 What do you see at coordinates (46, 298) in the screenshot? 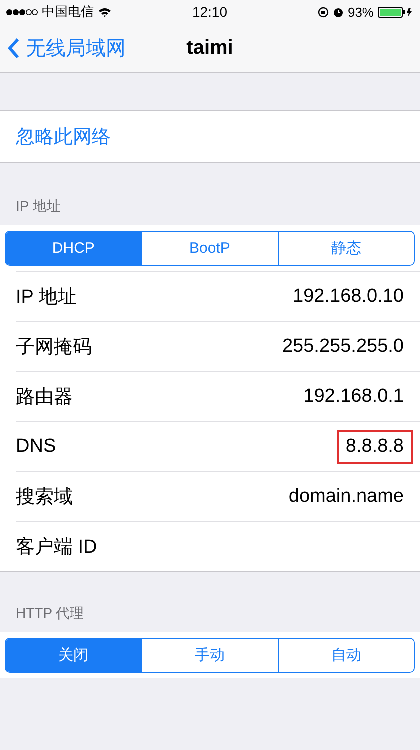
I see `row-label: IP 地址` at bounding box center [46, 298].